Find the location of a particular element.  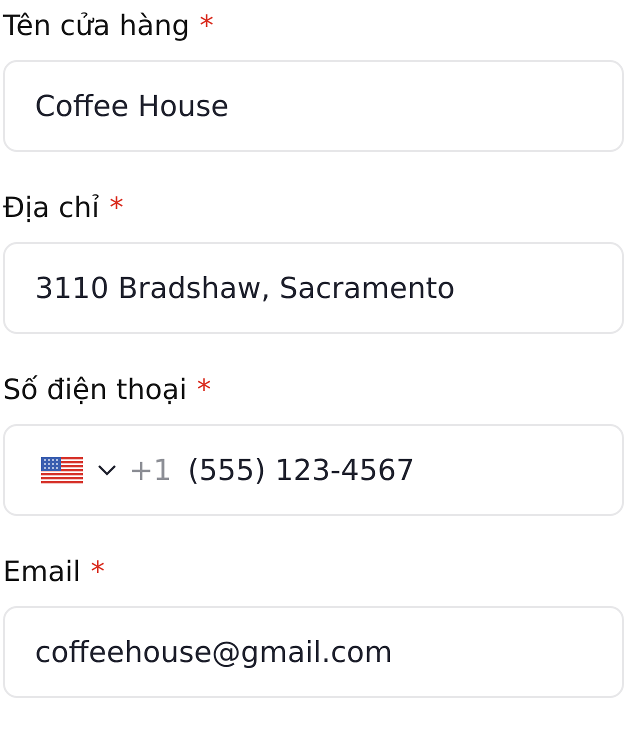

phone-field: +1 (555) 123-4567 is located at coordinates (313, 470).